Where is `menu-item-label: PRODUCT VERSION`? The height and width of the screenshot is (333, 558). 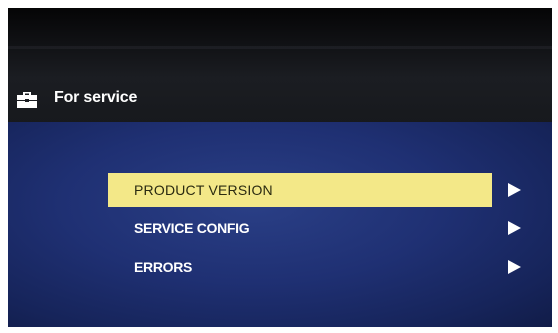
menu-item-label: PRODUCT VERSION is located at coordinates (203, 190).